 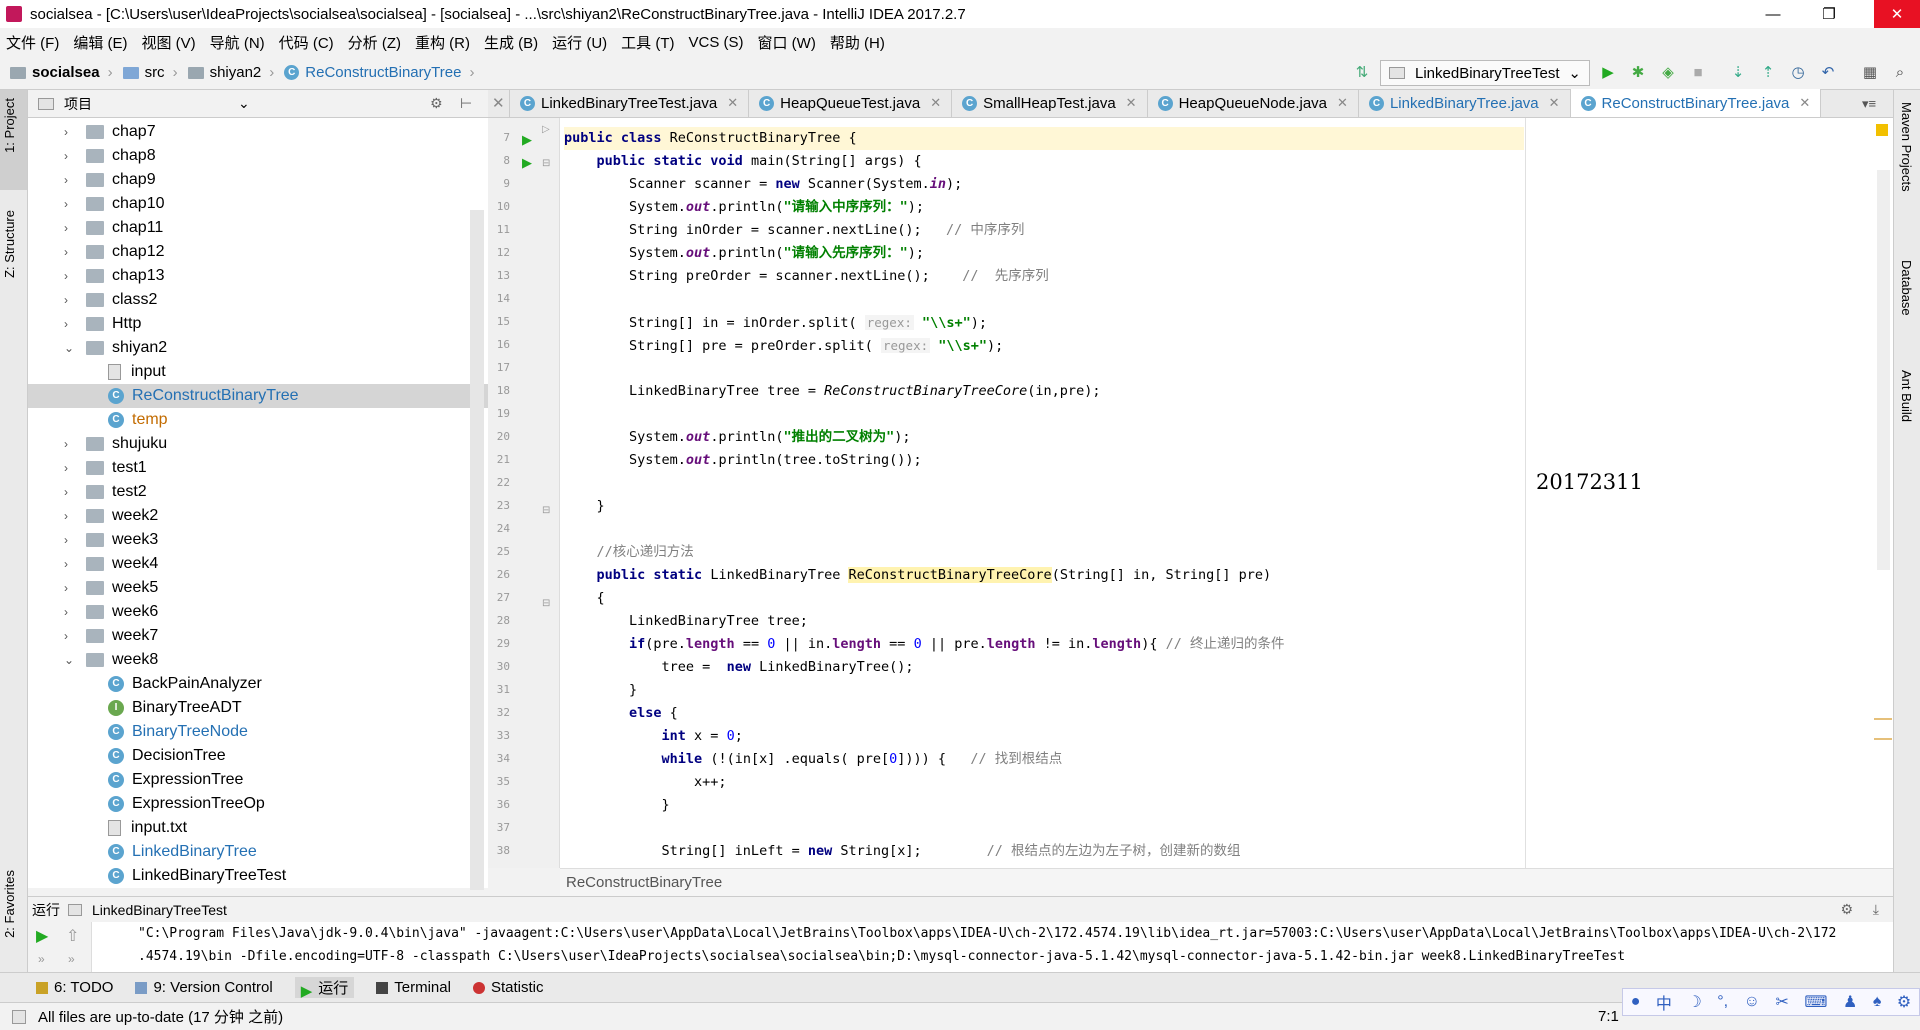 What do you see at coordinates (1906, 288) in the screenshot?
I see `tool-tab-database: Database` at bounding box center [1906, 288].